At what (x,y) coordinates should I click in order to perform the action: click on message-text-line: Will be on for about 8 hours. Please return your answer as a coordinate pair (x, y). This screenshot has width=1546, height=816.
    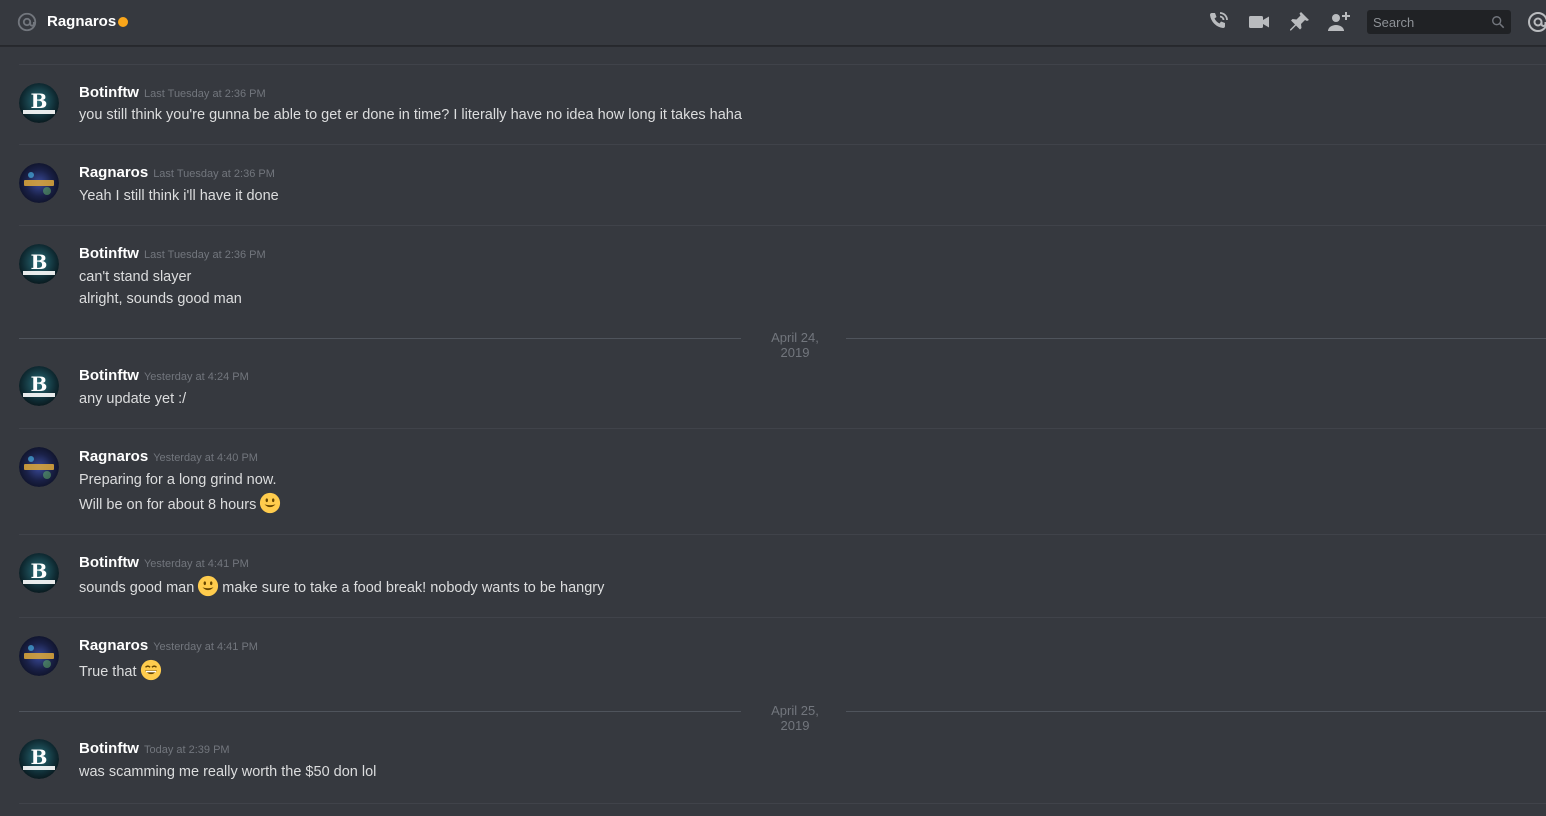
    Looking at the image, I should click on (181, 504).